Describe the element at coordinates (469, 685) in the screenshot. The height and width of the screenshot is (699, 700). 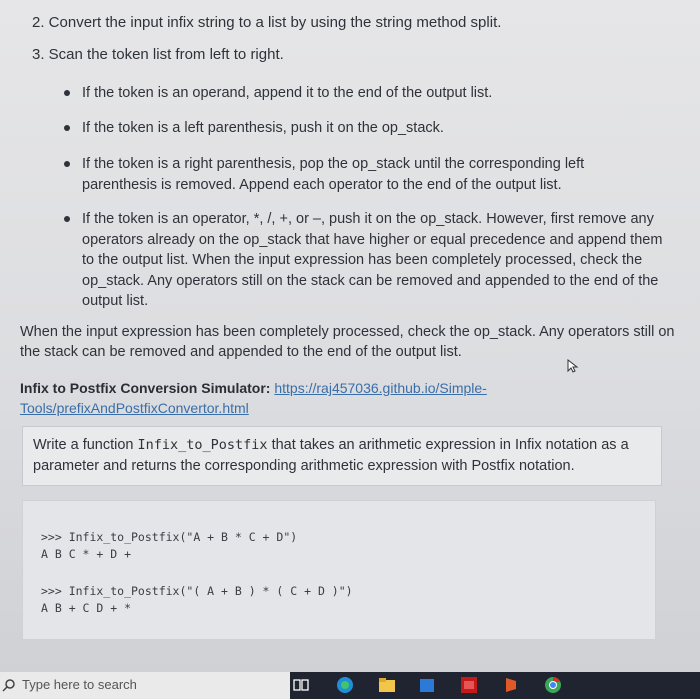
I see `mail-icon` at that location.